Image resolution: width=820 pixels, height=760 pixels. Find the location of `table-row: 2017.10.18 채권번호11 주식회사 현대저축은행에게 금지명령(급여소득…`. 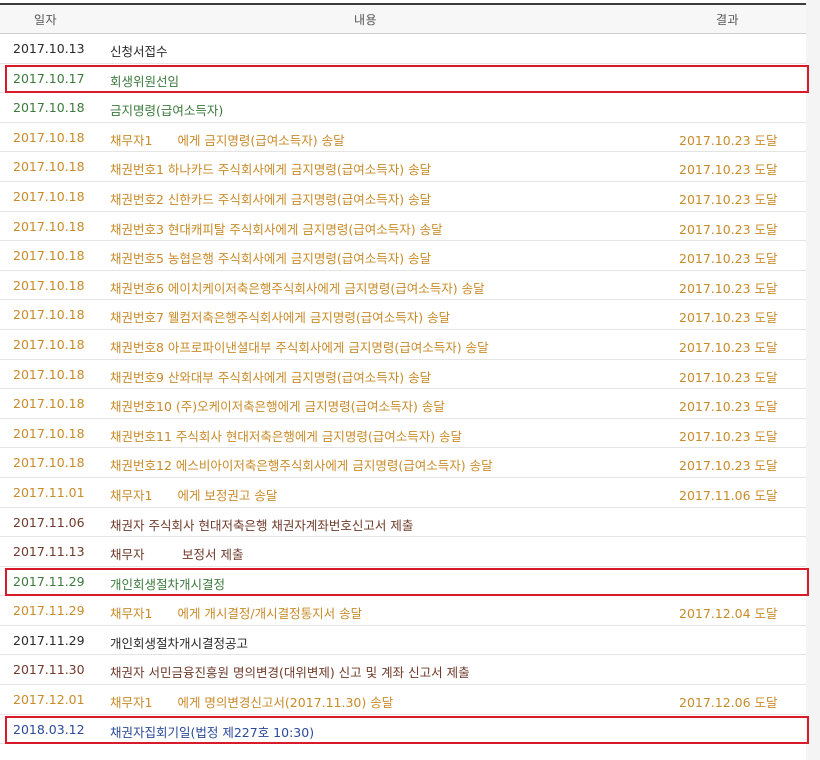

table-row: 2017.10.18 채권번호11 주식회사 현대저축은행에게 금지명령(급여소득… is located at coordinates (403, 434).